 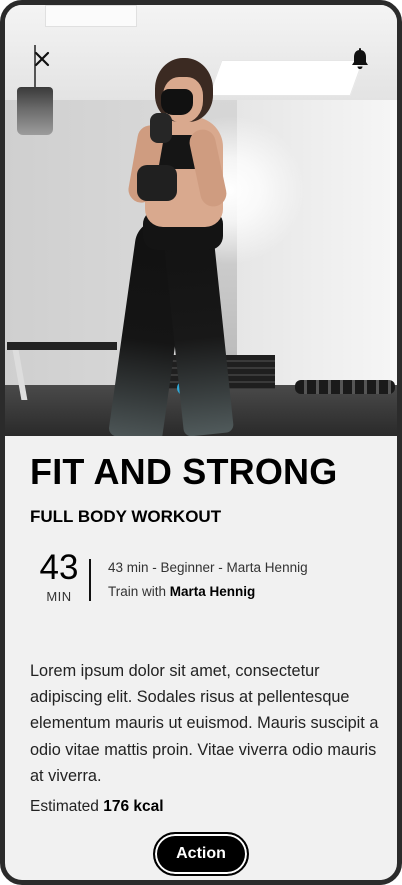 I want to click on workout-title: FIT AND STRONG, so click(x=184, y=471).